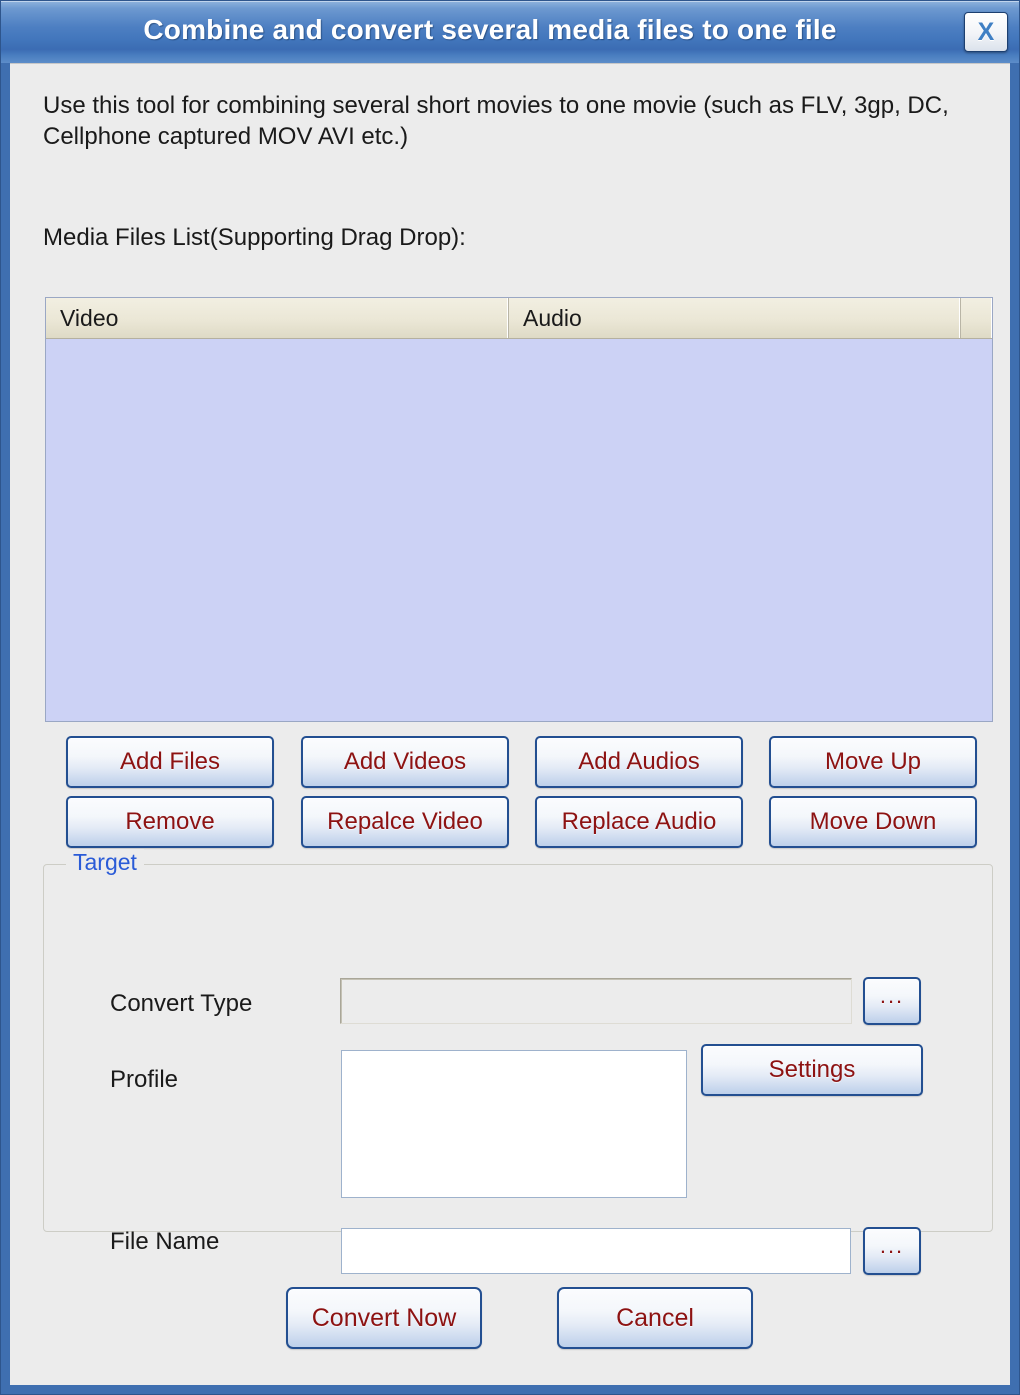 This screenshot has width=1020, height=1395. Describe the element at coordinates (277, 318) in the screenshot. I see `column-header-video: Video` at that location.